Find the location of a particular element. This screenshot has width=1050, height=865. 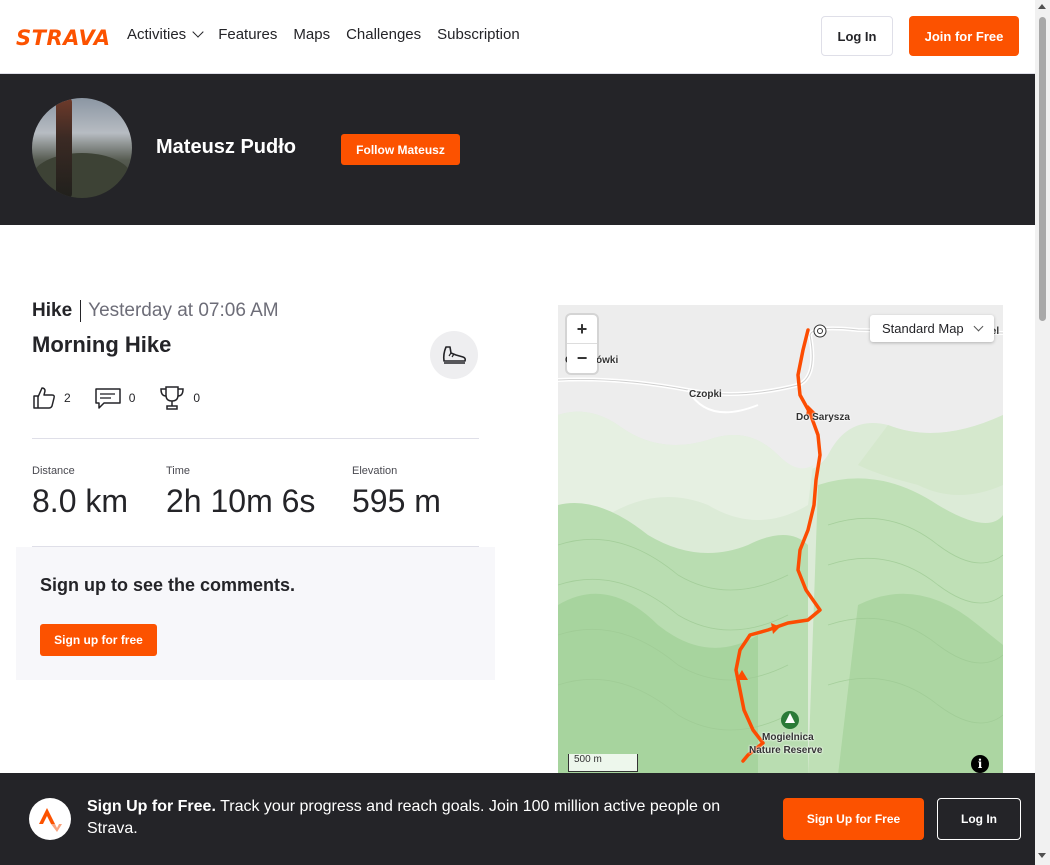

shoe-icon is located at coordinates (454, 355).